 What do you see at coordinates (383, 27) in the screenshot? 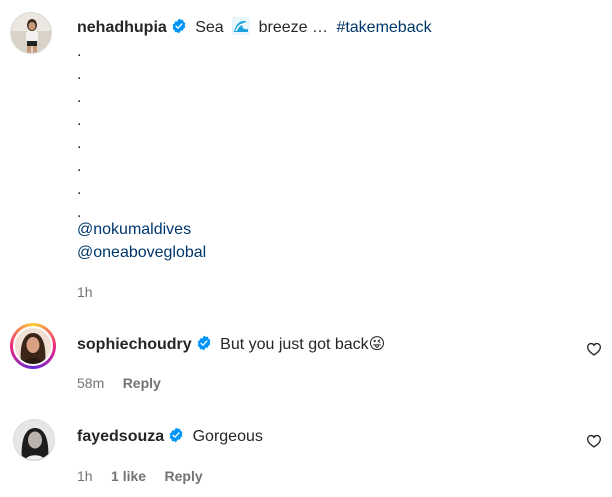
I see `hashtag-link: #takemeback` at bounding box center [383, 27].